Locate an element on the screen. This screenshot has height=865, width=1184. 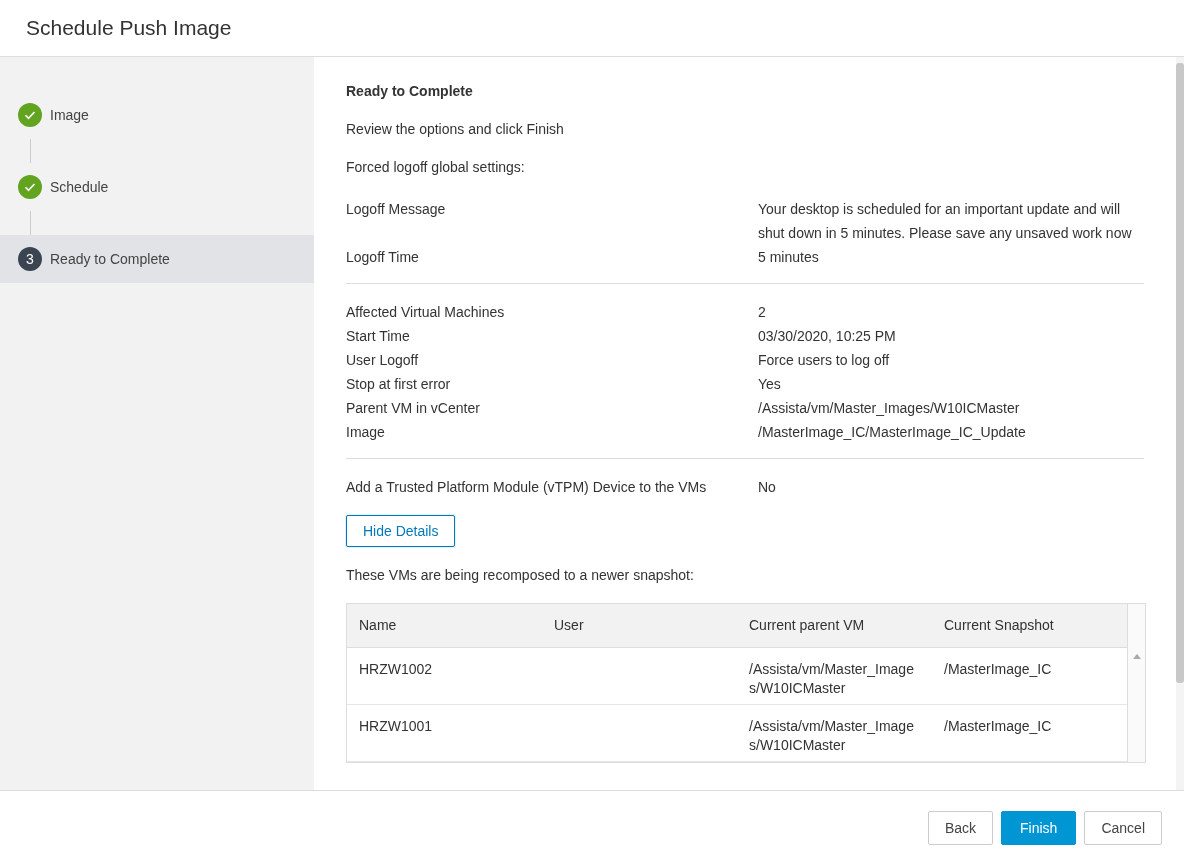
table-caption: These VMs are being recomposed to a newer snapshot: is located at coordinates (520, 575).